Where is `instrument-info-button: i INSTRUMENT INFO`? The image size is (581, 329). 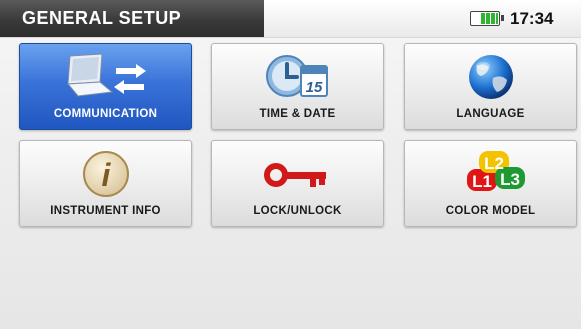 instrument-info-button: i INSTRUMENT INFO is located at coordinates (105, 183).